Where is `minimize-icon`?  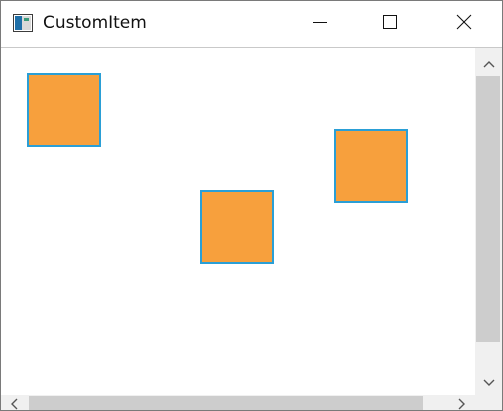
minimize-icon is located at coordinates (320, 24).